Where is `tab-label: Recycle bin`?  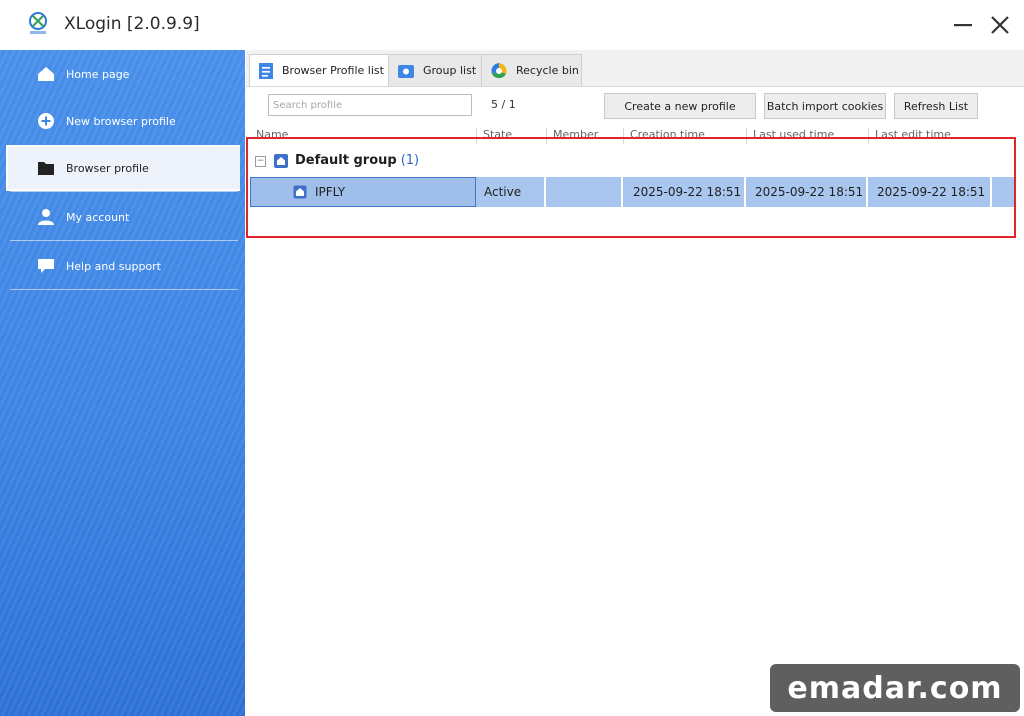
tab-label: Recycle bin is located at coordinates (547, 70).